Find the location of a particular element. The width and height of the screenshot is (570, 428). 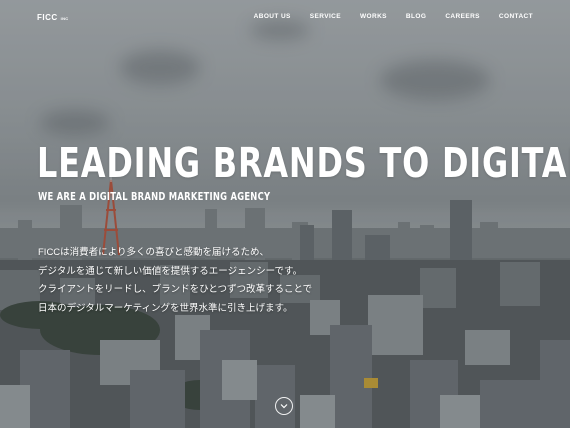

scroll-down-button is located at coordinates (284, 406).